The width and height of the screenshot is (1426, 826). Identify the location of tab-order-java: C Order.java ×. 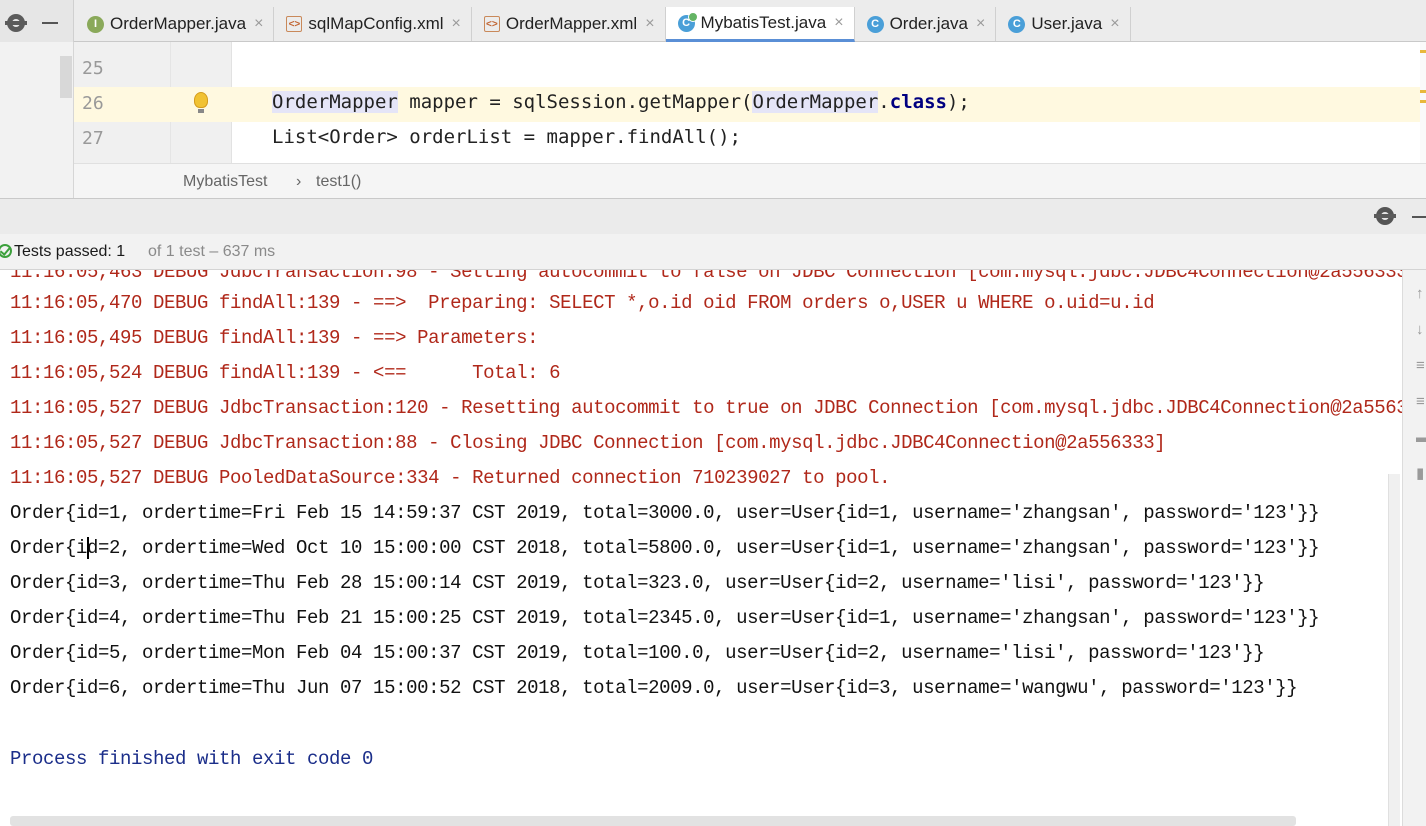
(925, 24).